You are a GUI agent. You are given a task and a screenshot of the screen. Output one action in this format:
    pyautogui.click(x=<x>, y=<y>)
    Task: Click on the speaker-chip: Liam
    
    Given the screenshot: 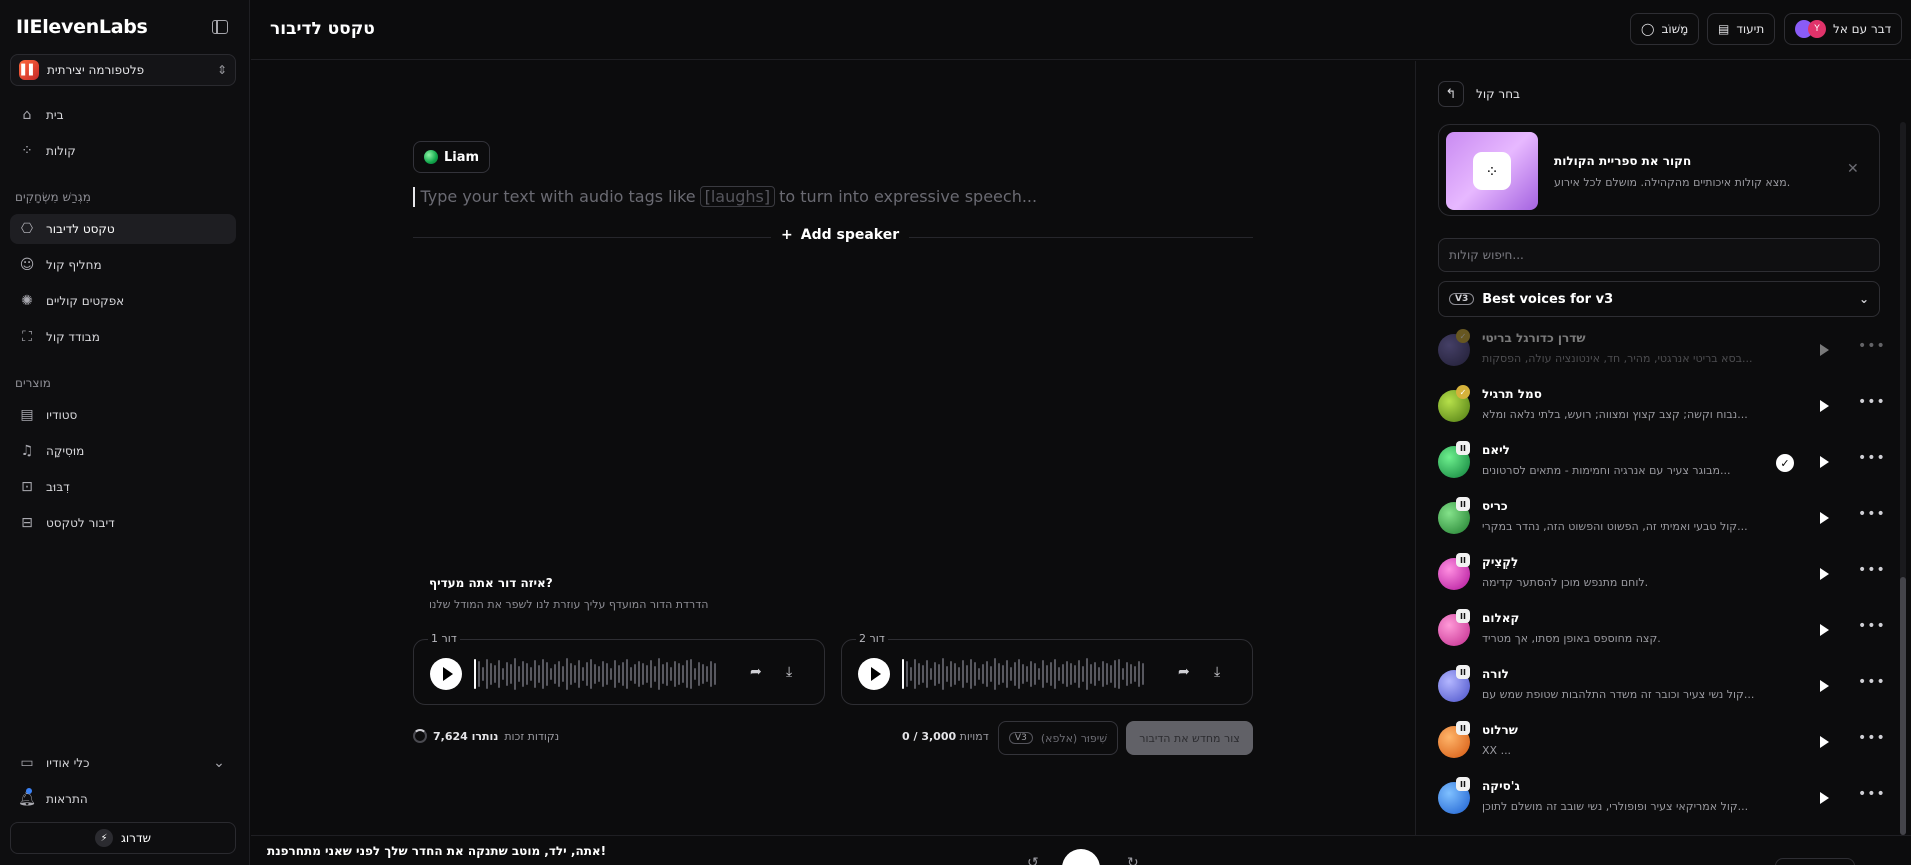 What is the action you would take?
    pyautogui.click(x=452, y=157)
    